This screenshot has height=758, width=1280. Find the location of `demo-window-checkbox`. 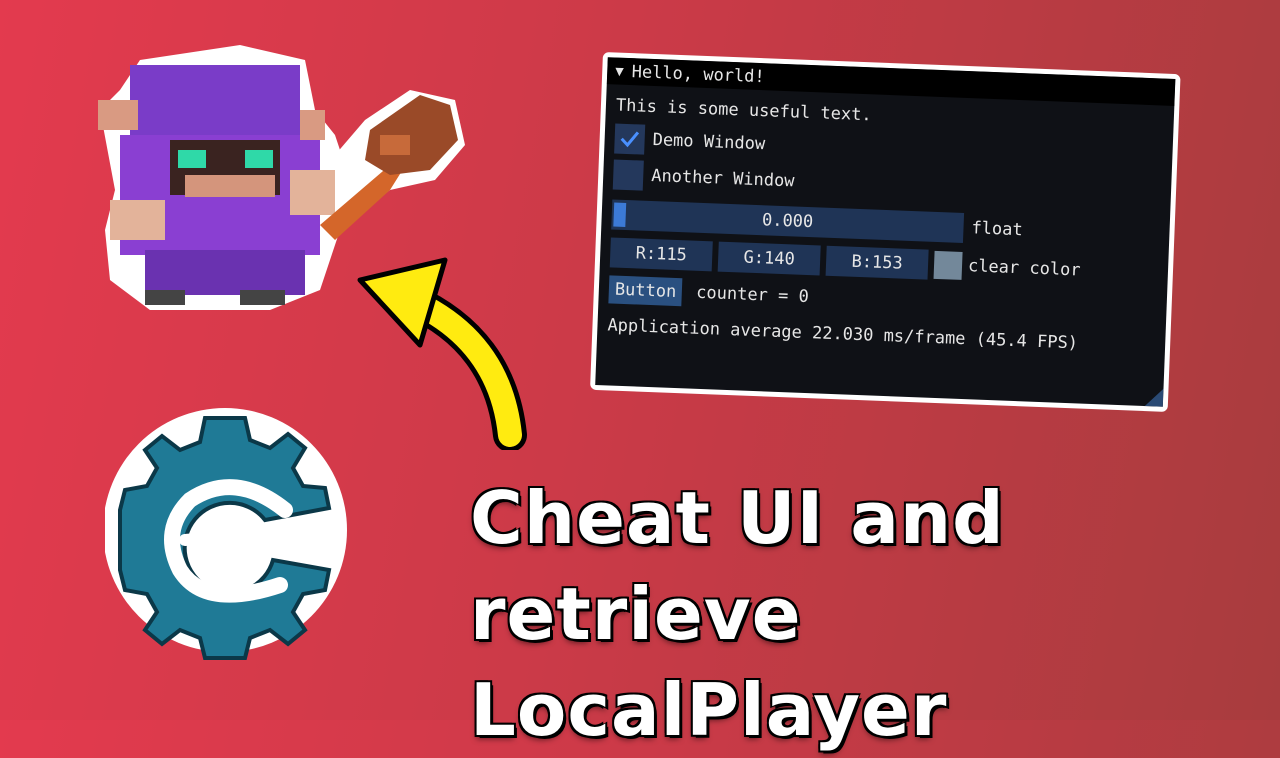

demo-window-checkbox is located at coordinates (630, 139).